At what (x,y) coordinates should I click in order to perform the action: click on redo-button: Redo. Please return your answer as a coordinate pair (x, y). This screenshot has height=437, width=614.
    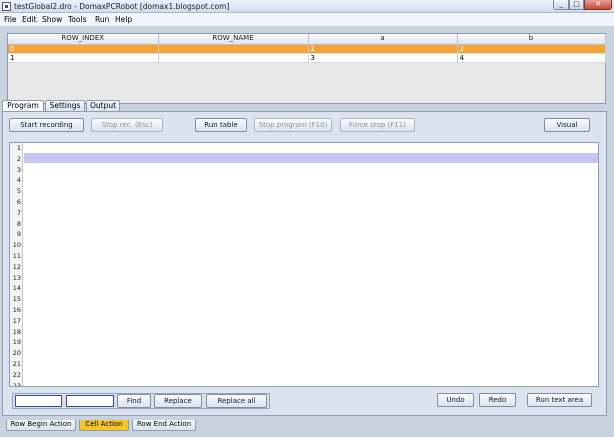
    Looking at the image, I should click on (497, 400).